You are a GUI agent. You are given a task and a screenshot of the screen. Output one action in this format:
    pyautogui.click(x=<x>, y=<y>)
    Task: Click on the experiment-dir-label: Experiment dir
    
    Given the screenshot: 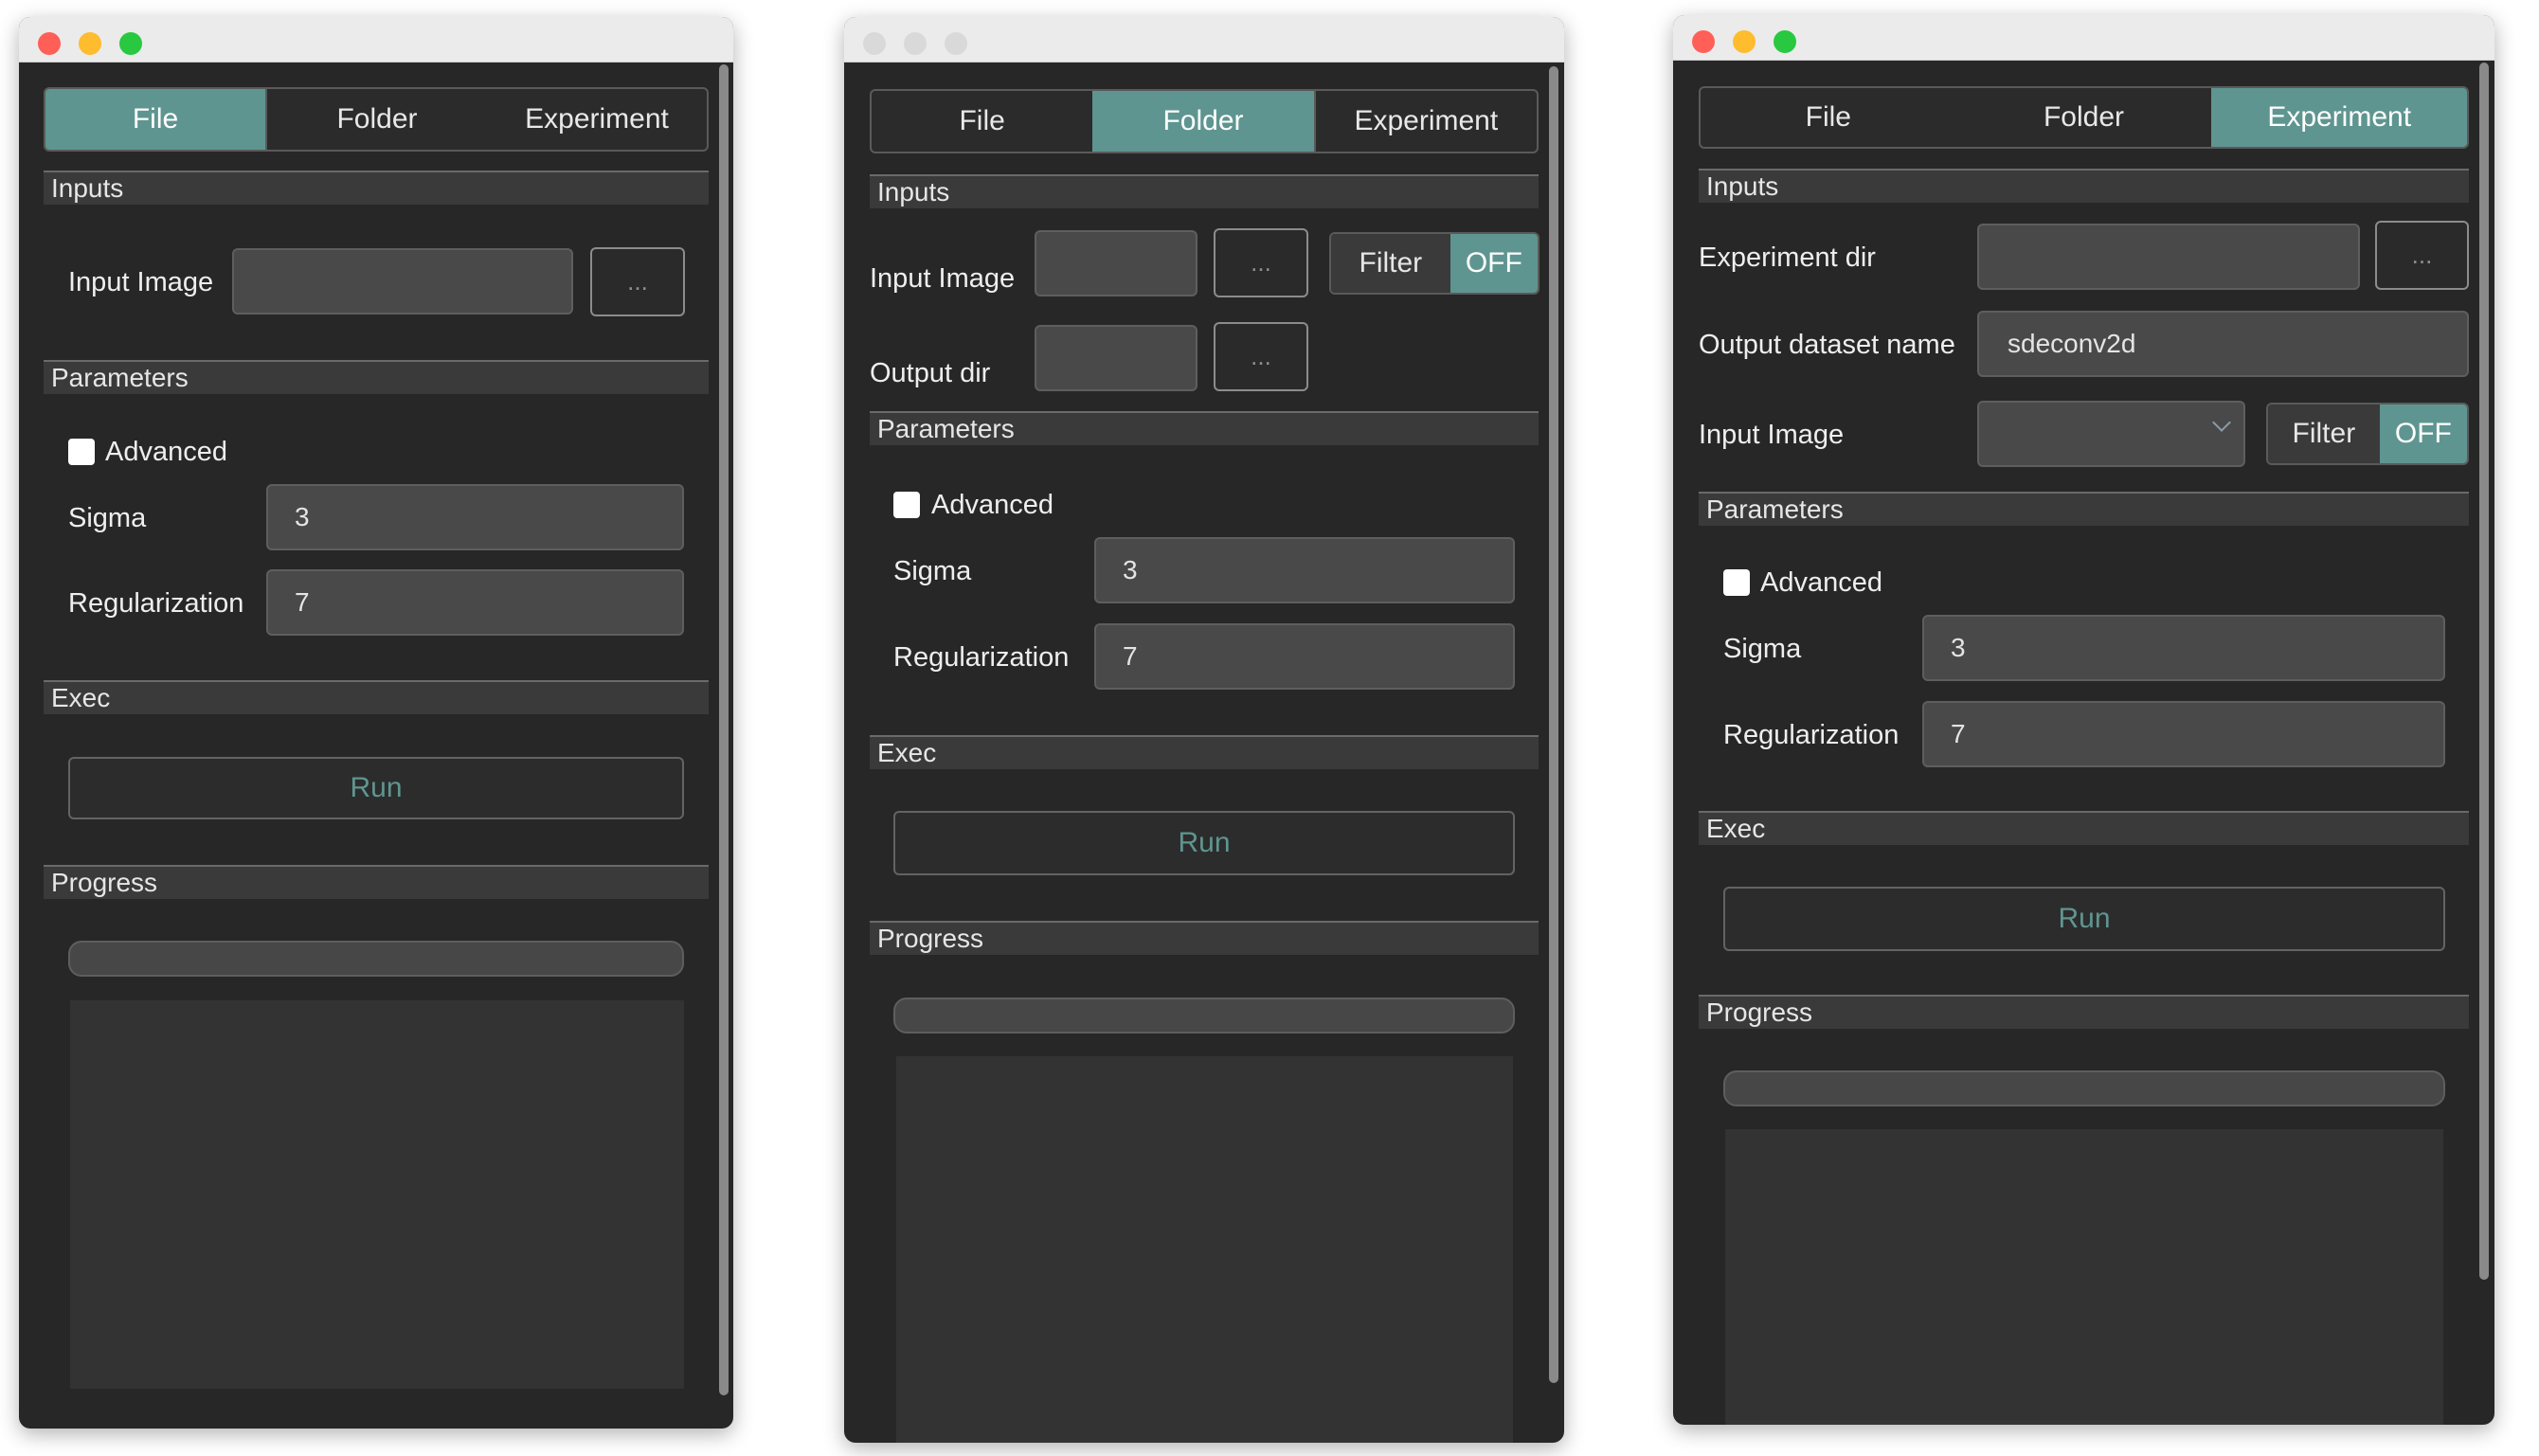 What is the action you would take?
    pyautogui.click(x=1788, y=258)
    